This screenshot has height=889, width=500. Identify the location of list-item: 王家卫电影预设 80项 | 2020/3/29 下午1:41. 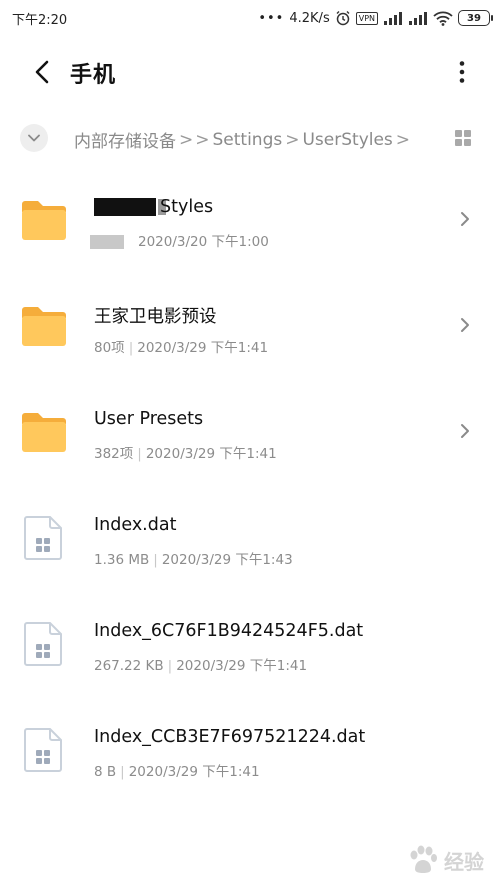
(250, 319).